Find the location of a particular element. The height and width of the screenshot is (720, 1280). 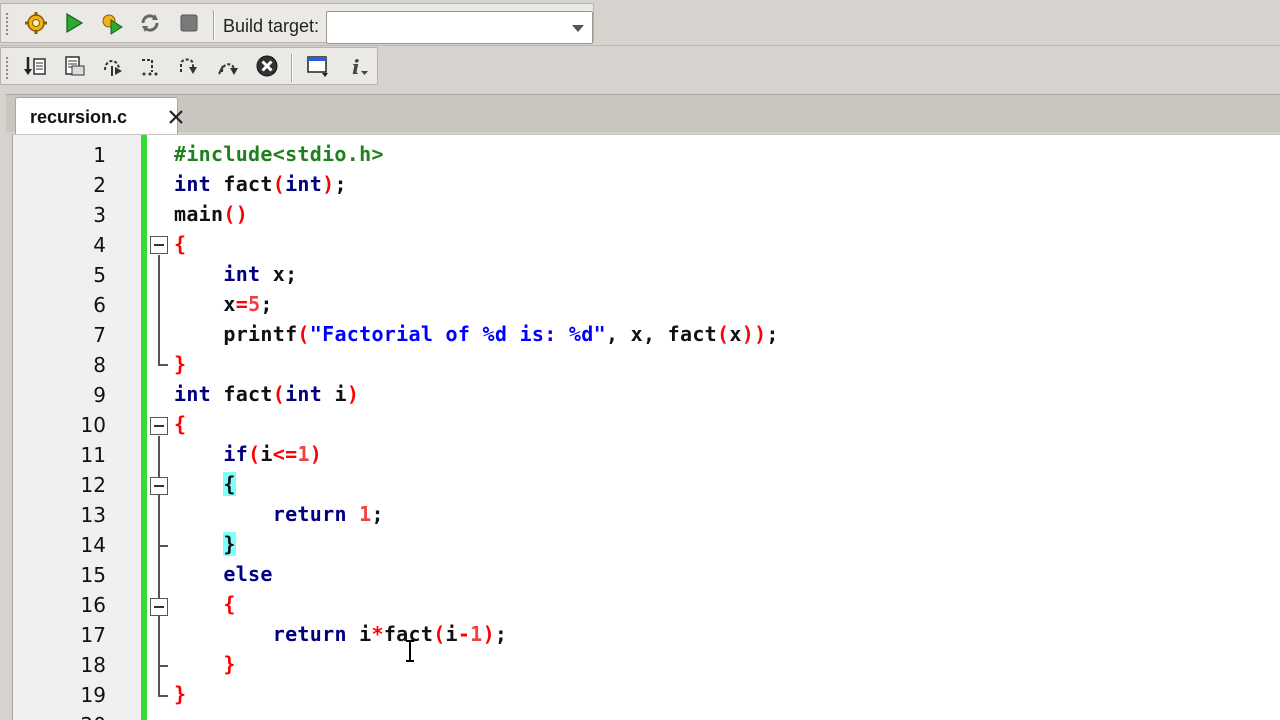

code-line: 13 return 1; is located at coordinates (646, 514).